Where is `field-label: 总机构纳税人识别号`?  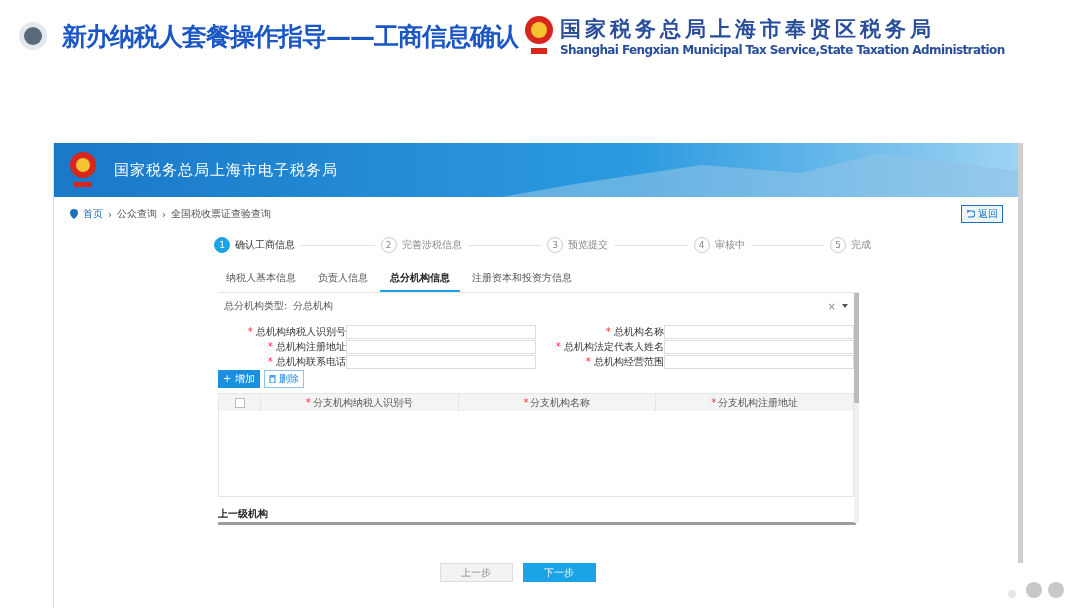 field-label: 总机构纳税人识别号 is located at coordinates (301, 331).